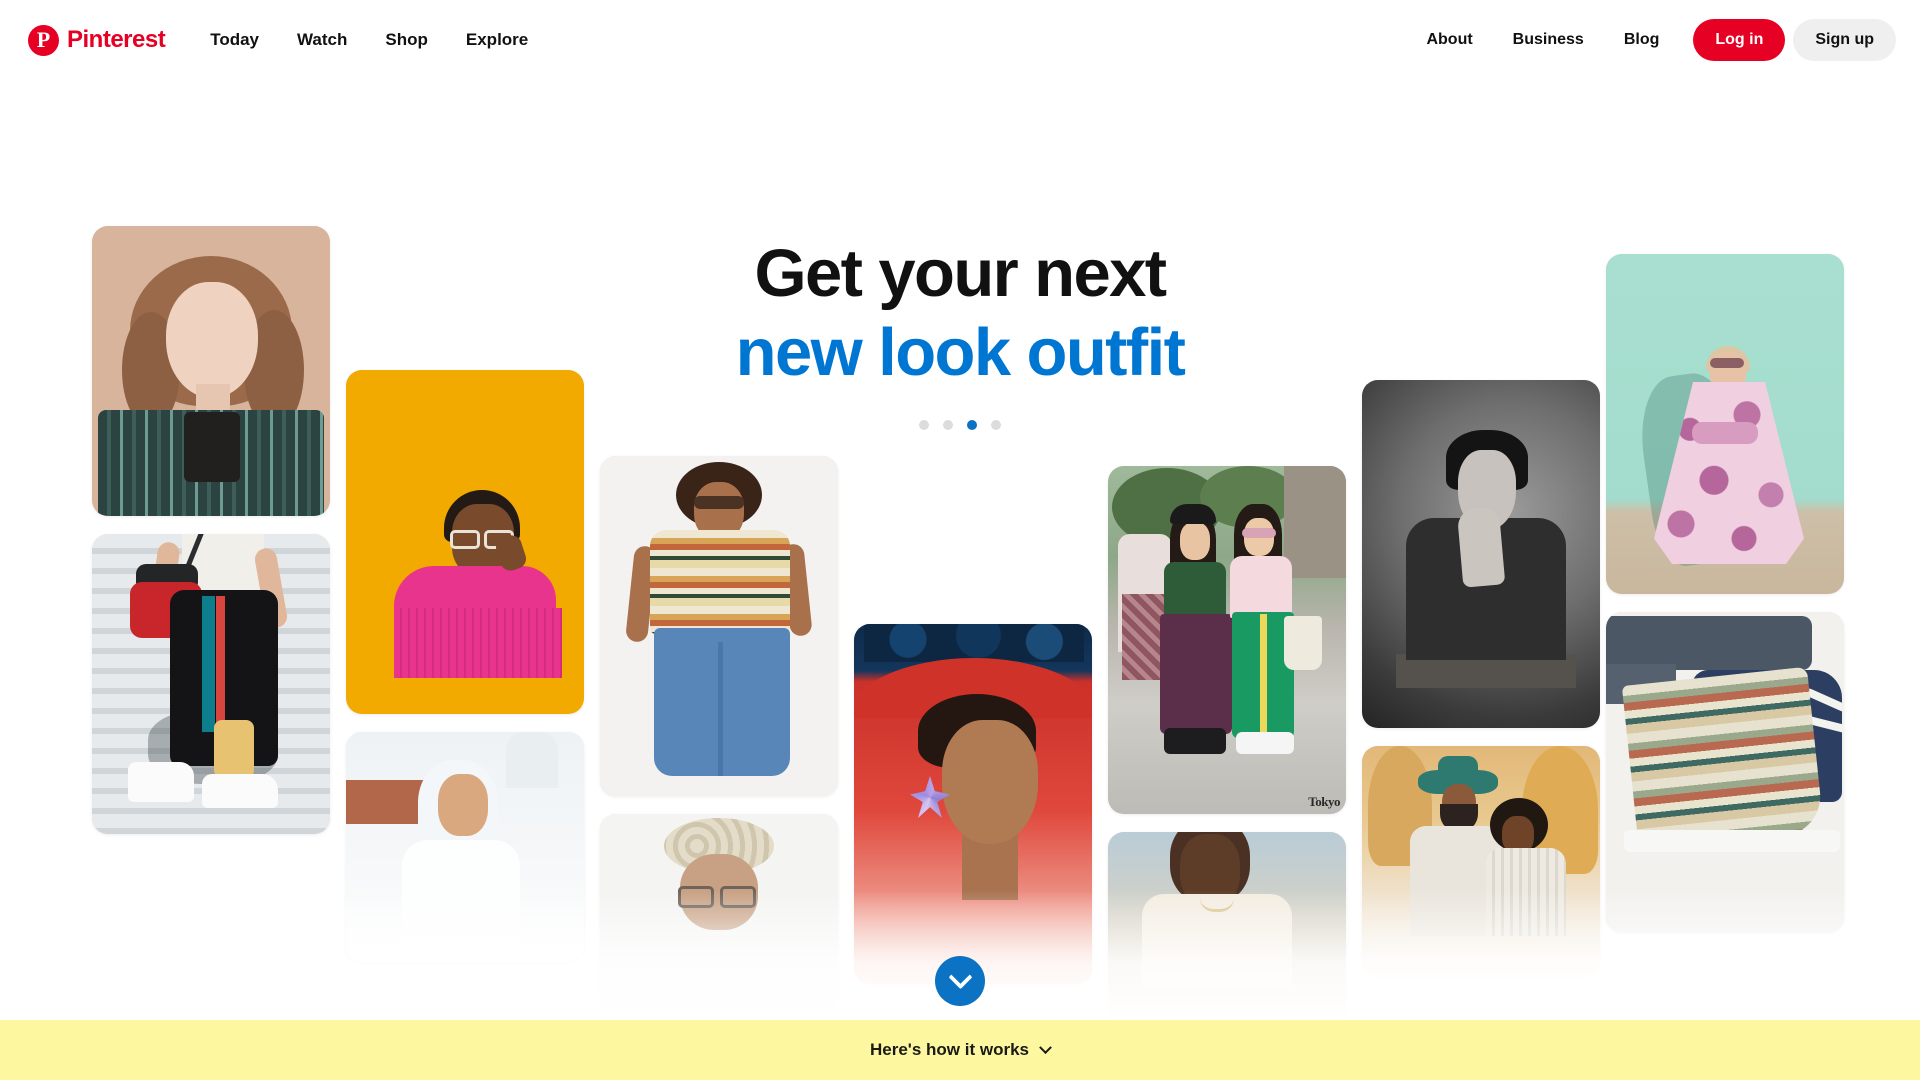  What do you see at coordinates (116, 39) in the screenshot?
I see `pinterest-logo-text: Pinterest` at bounding box center [116, 39].